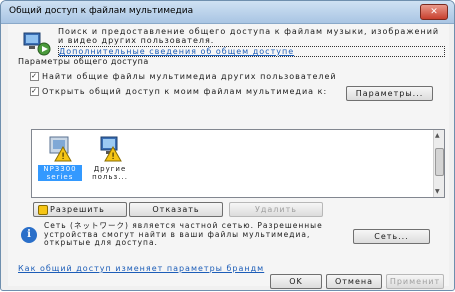 The image size is (455, 292). What do you see at coordinates (227, 12) in the screenshot?
I see `title-bar: Общий доступ к файлам мультимедиа ✕` at bounding box center [227, 12].